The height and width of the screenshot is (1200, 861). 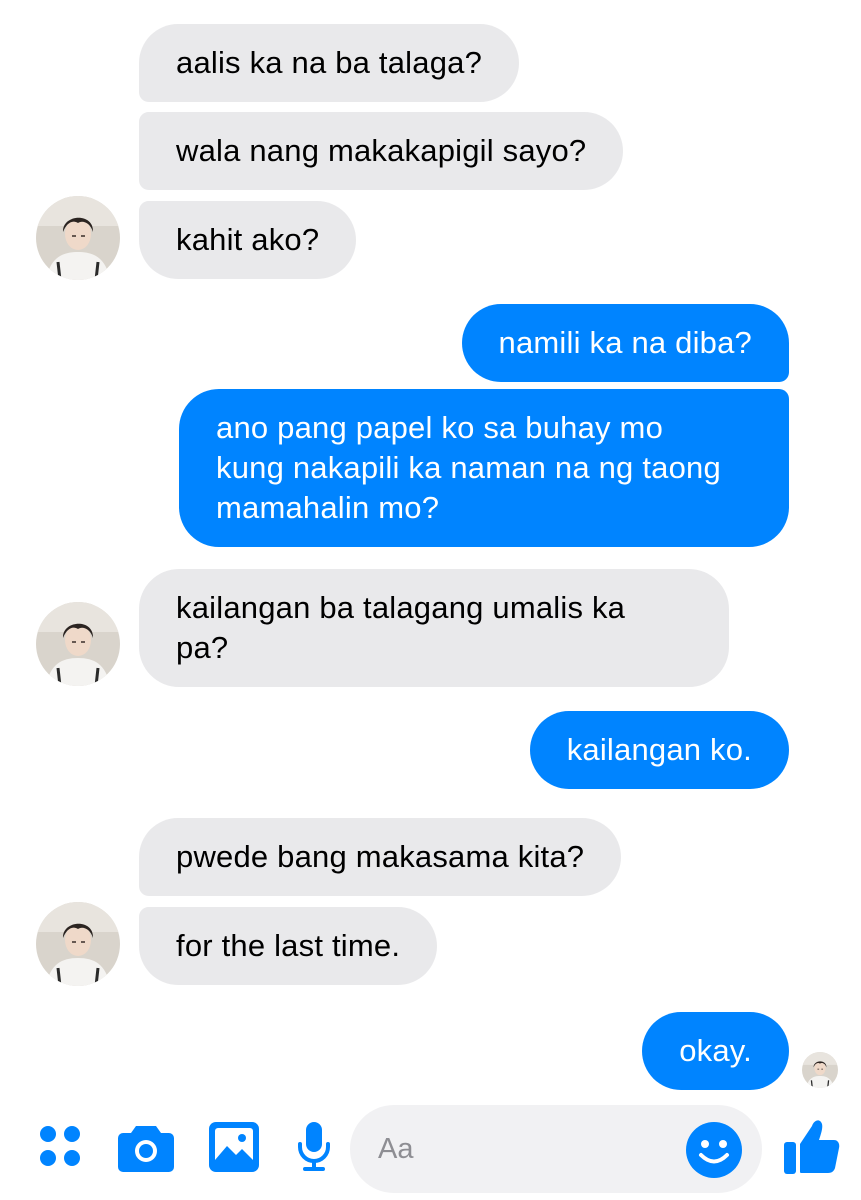 I want to click on gallery-icon, so click(x=234, y=1147).